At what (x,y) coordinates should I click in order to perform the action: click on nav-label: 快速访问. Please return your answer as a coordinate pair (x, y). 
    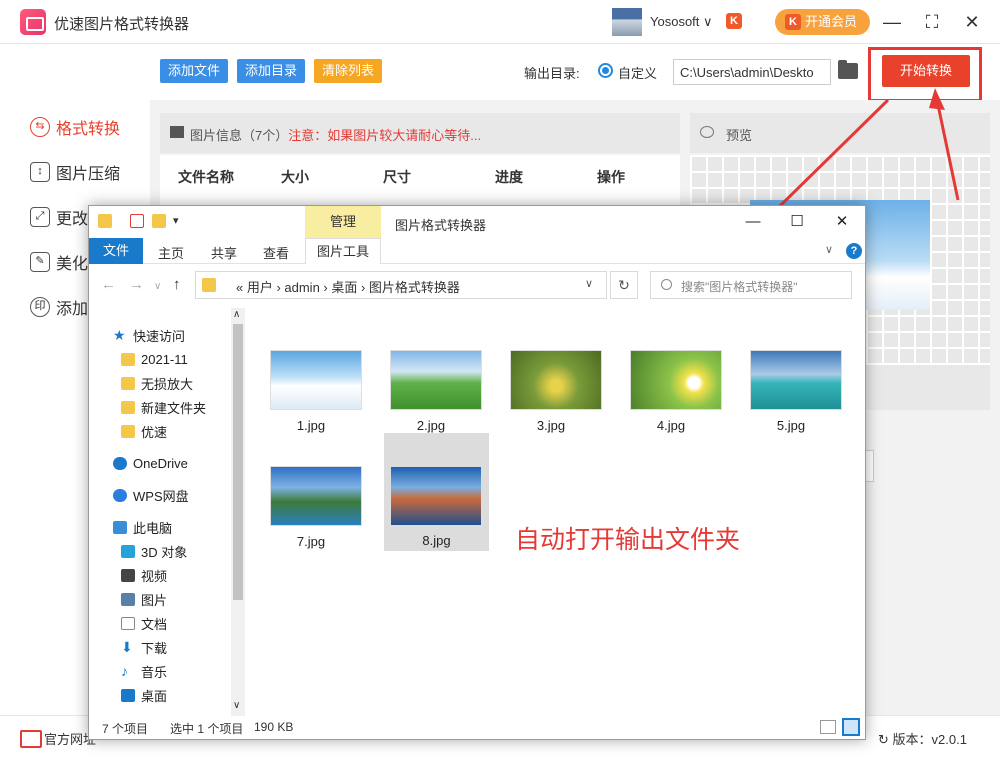
    Looking at the image, I should click on (159, 336).